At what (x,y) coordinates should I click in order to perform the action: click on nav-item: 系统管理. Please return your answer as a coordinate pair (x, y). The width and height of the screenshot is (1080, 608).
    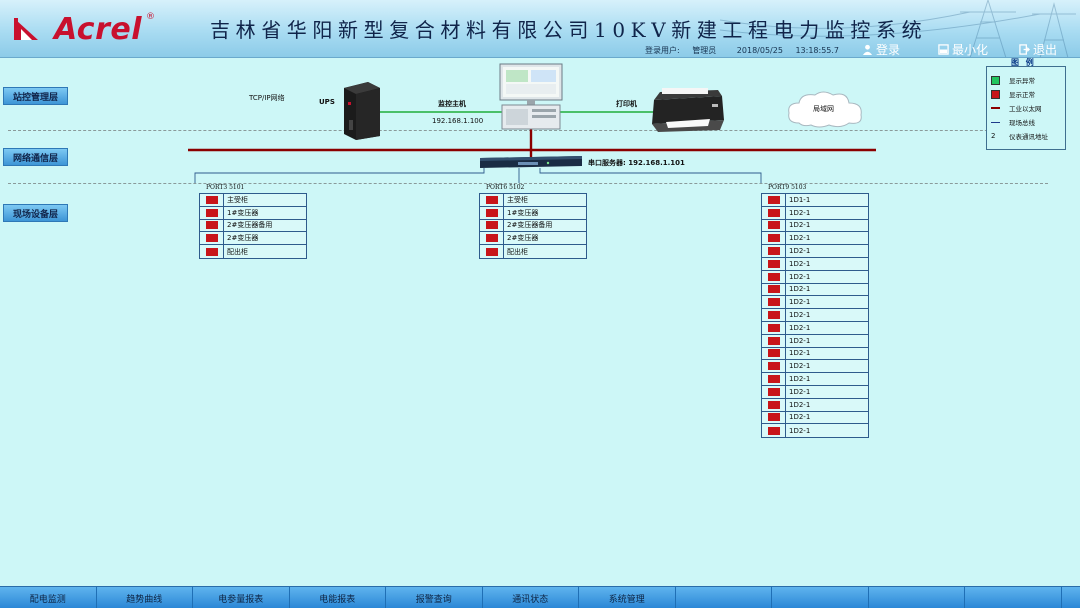
    Looking at the image, I should click on (627, 597).